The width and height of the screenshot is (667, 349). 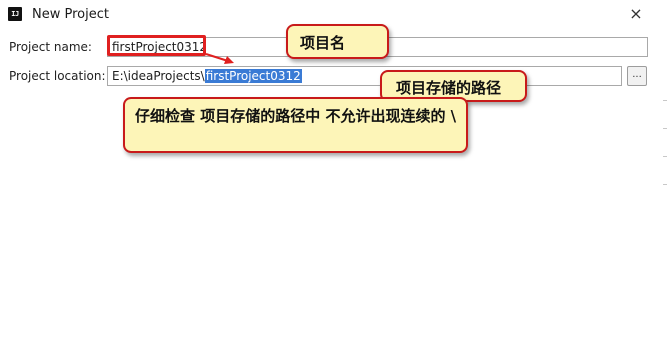 I want to click on project-name-label: Project name:, so click(x=50, y=47).